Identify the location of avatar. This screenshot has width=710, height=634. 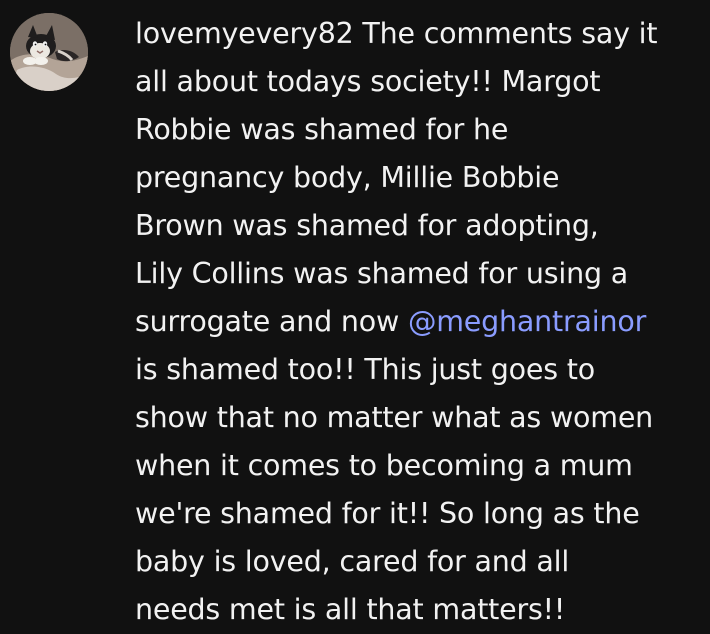
(49, 52).